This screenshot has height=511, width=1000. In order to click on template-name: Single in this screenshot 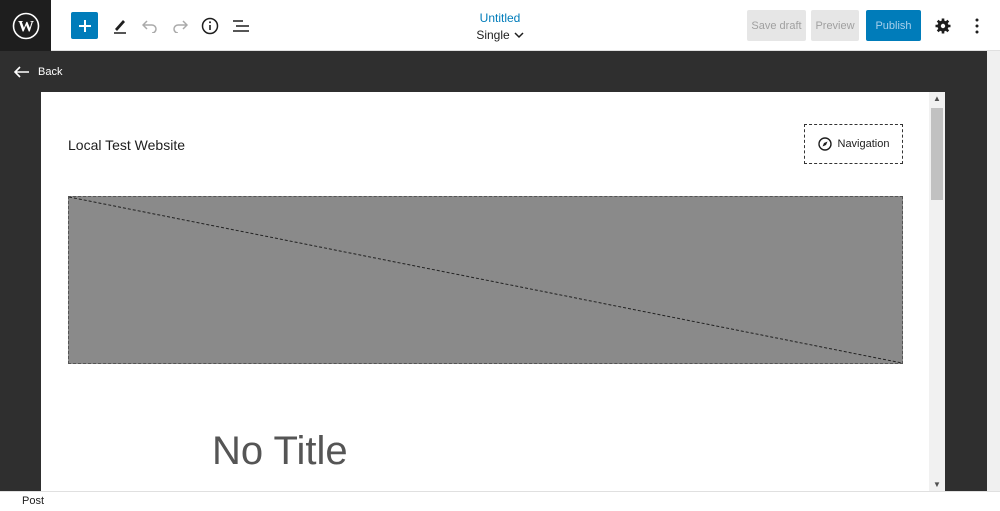, I will do `click(493, 35)`.